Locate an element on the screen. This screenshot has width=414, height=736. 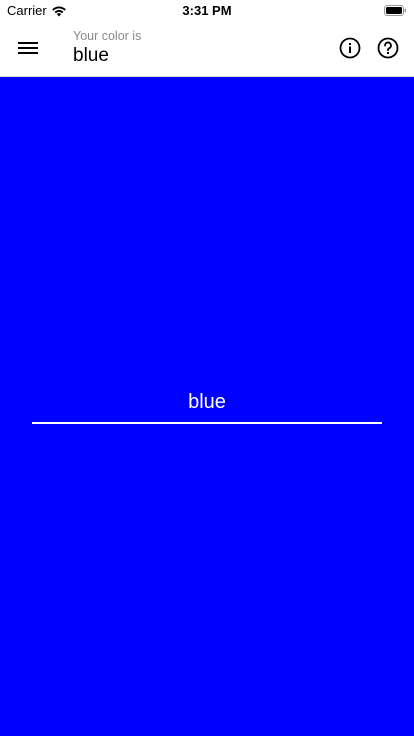
info-button is located at coordinates (350, 48).